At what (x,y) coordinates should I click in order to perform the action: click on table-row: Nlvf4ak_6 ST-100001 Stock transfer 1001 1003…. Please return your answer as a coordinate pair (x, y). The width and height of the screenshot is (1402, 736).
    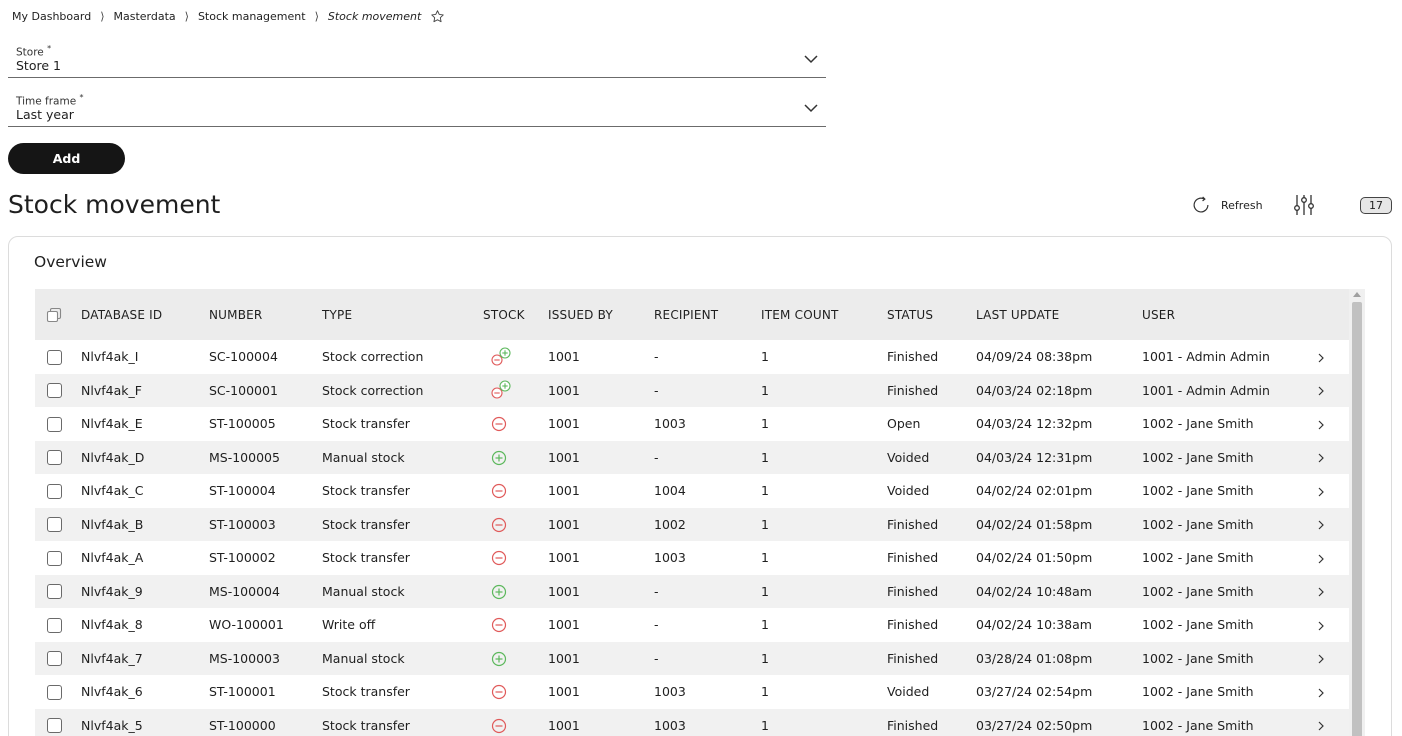
    Looking at the image, I should click on (693, 692).